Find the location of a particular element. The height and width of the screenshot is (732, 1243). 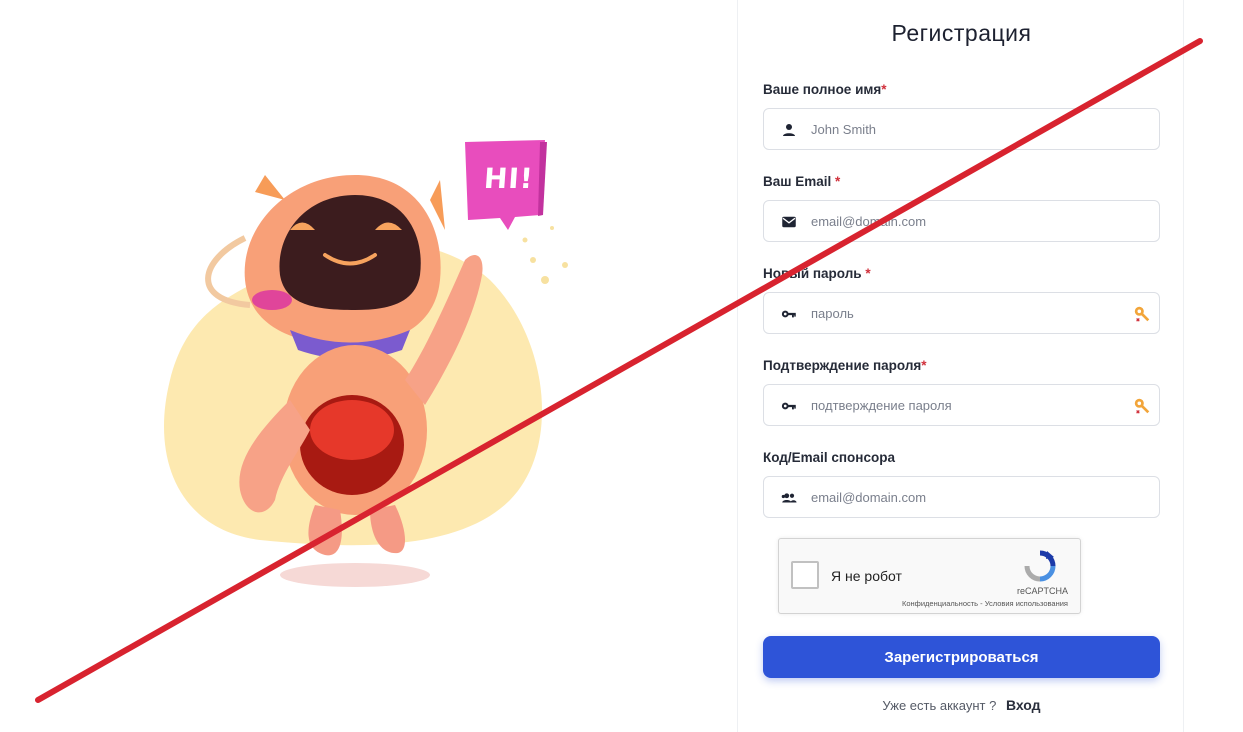

mic is located at coordinates (272, 300).